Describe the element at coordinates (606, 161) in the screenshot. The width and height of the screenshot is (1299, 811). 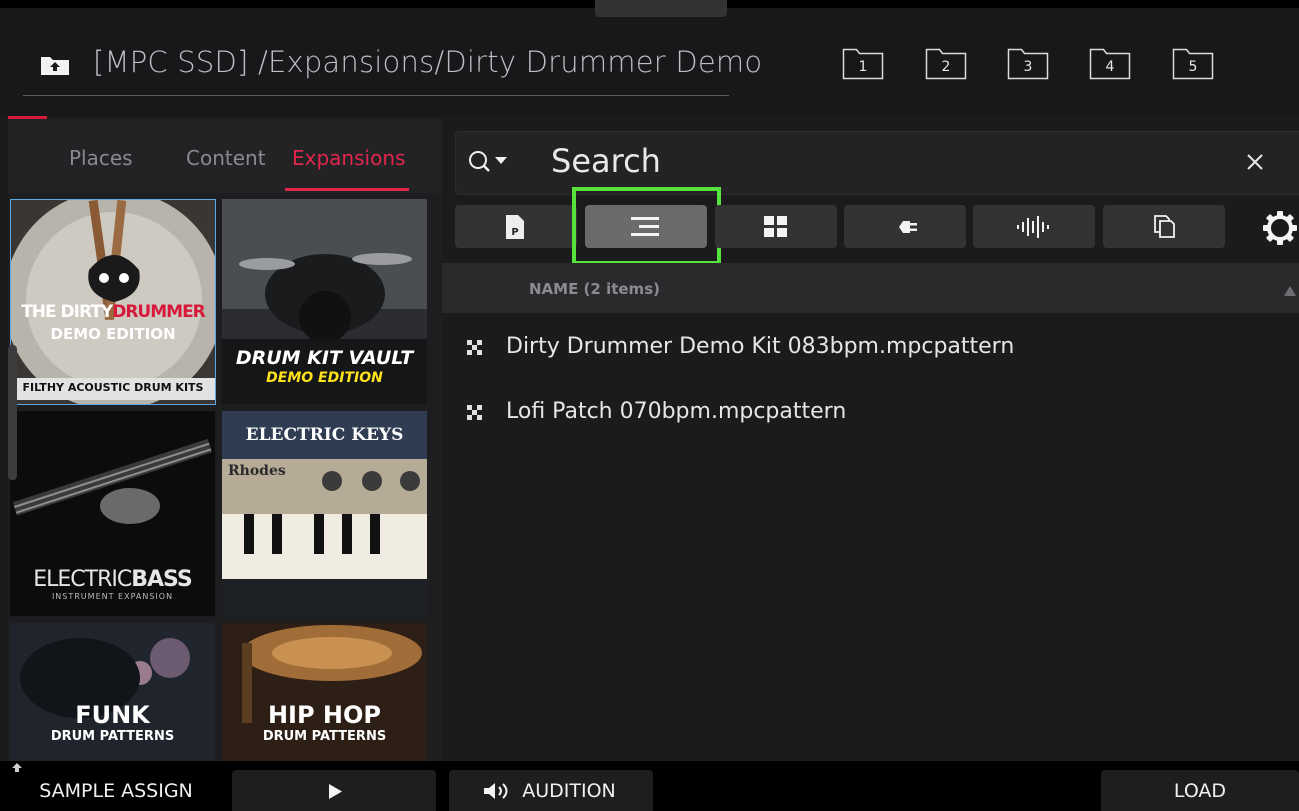
I see `search-input: Search` at that location.